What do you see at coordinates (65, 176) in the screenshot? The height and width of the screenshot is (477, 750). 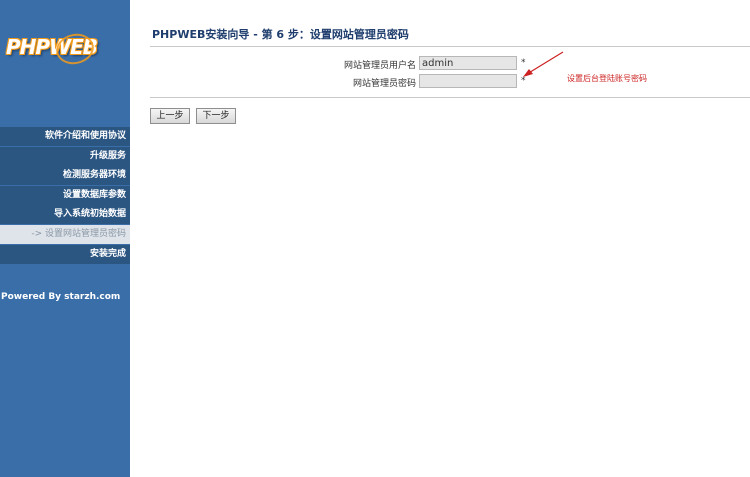 I see `step-item-check-env: 检测服务器环境` at bounding box center [65, 176].